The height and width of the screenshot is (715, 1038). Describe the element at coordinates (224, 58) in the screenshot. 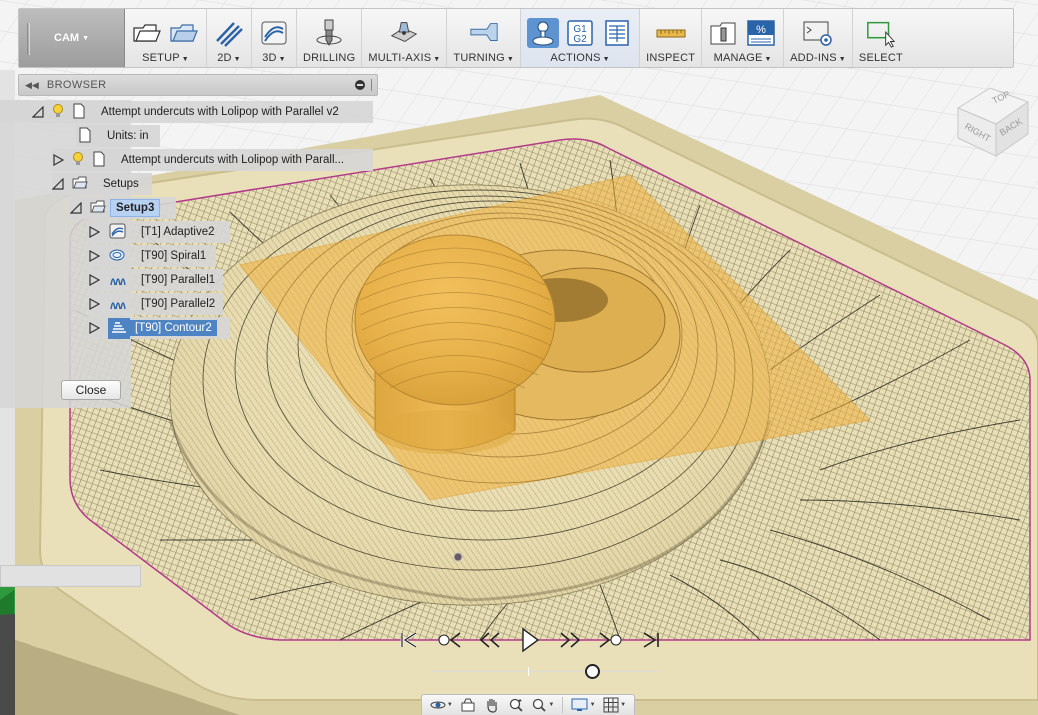

I see `2d-label: 2D` at that location.